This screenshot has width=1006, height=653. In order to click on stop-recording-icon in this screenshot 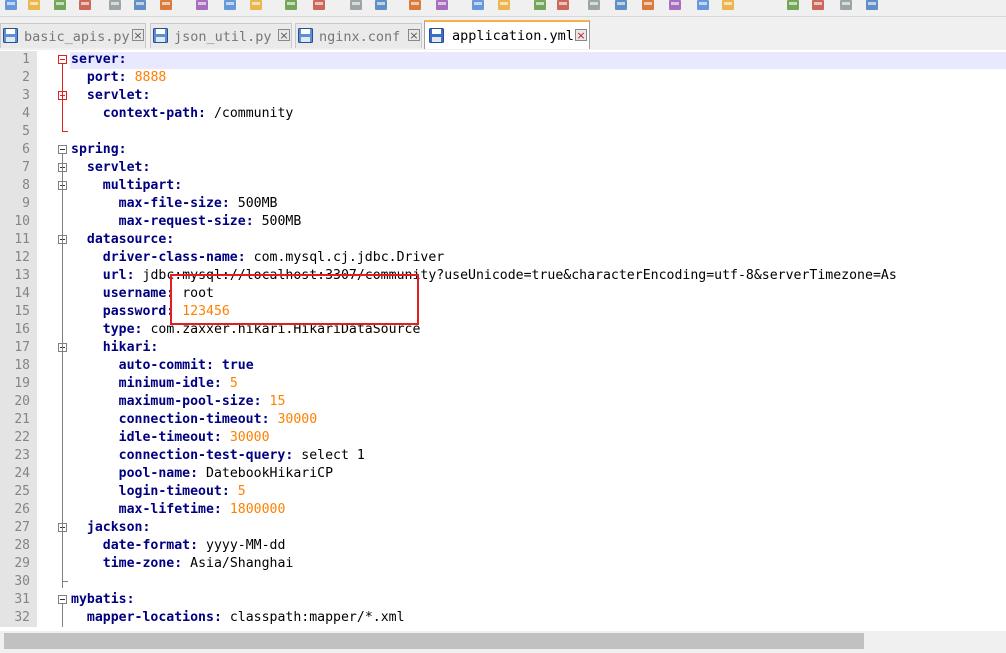, I will do `click(793, 6)`.